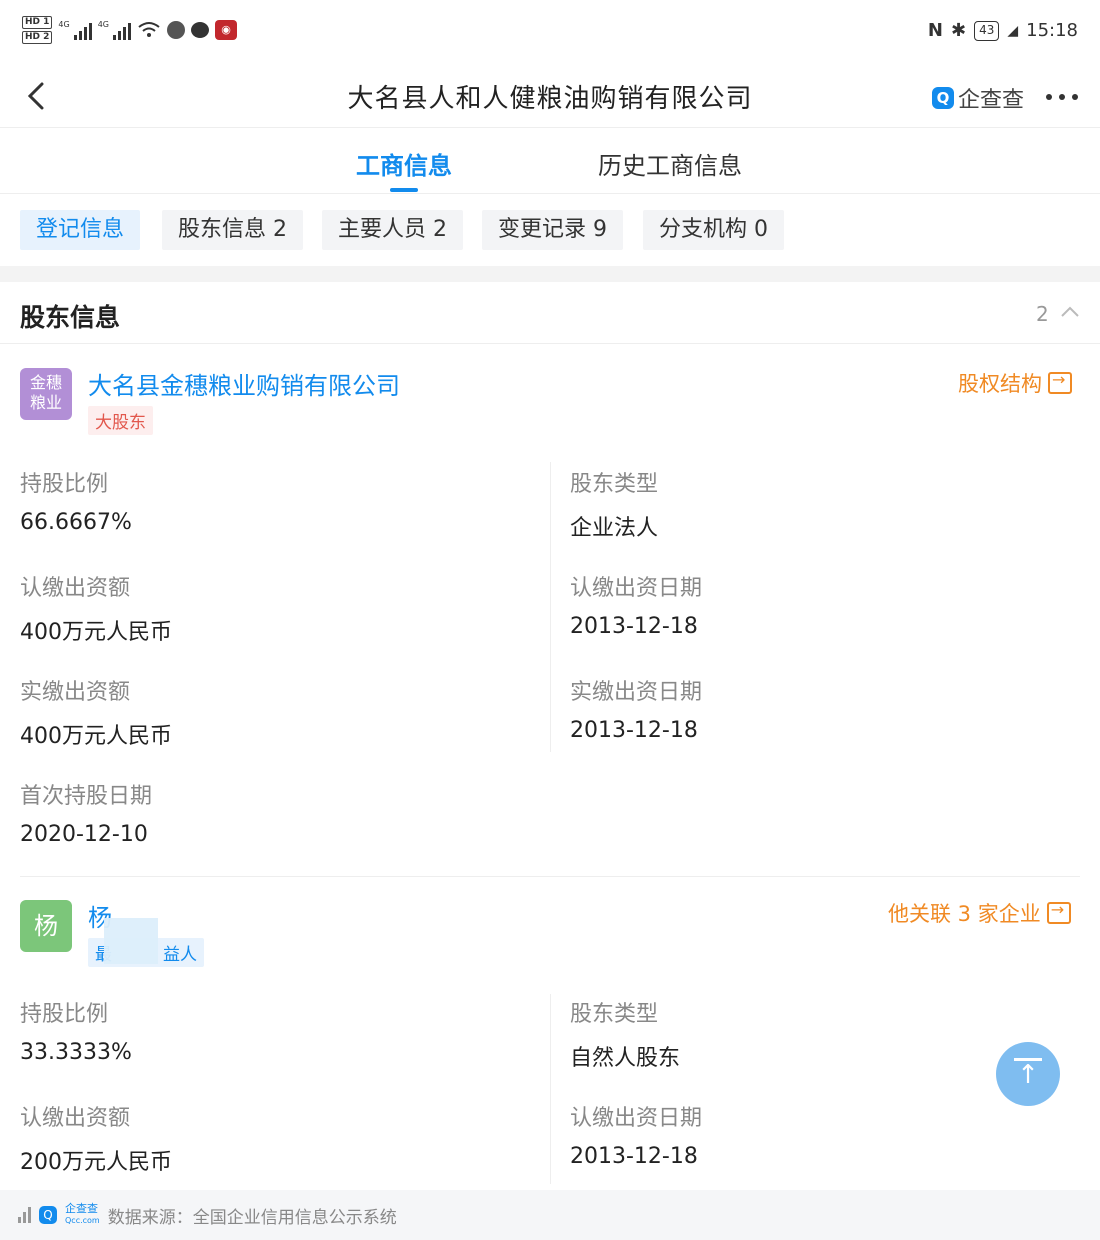 Image resolution: width=1100 pixels, height=1240 pixels. I want to click on chip-registration: 登记信息, so click(80, 230).